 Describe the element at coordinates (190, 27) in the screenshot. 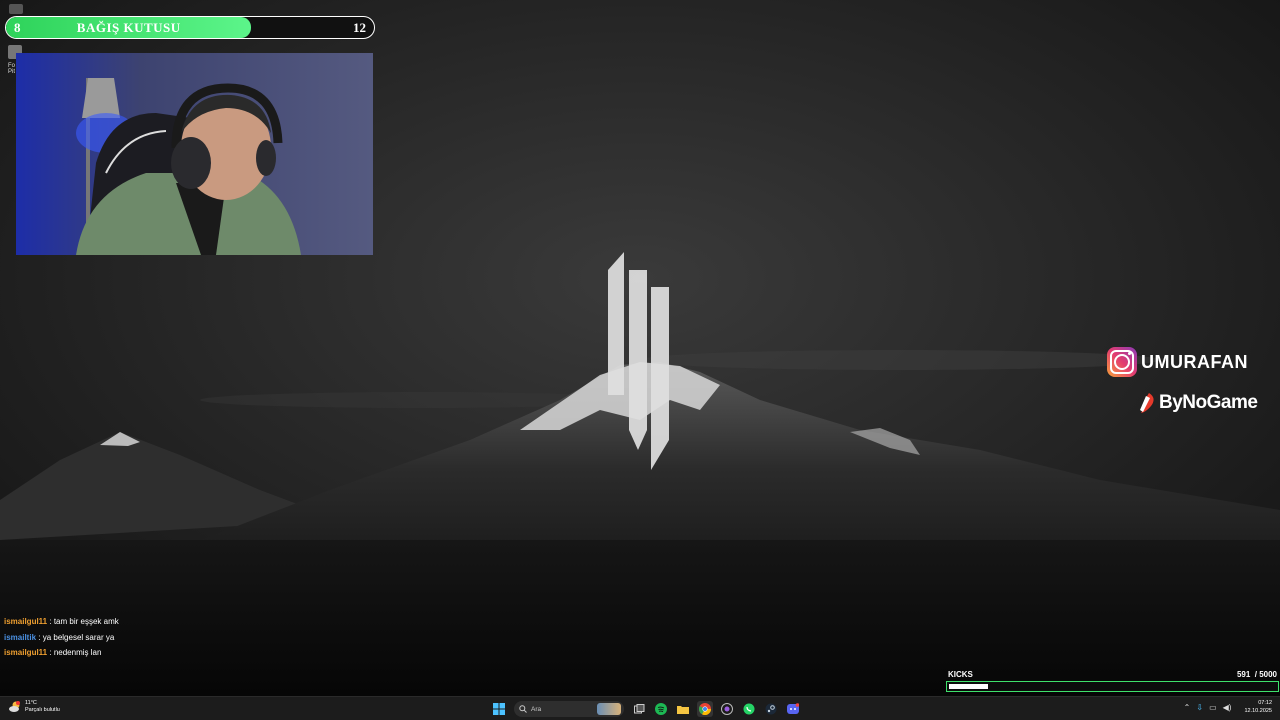

I see `donation-progress-bar: 8 BAĞIŞ KUTUSU 12` at that location.